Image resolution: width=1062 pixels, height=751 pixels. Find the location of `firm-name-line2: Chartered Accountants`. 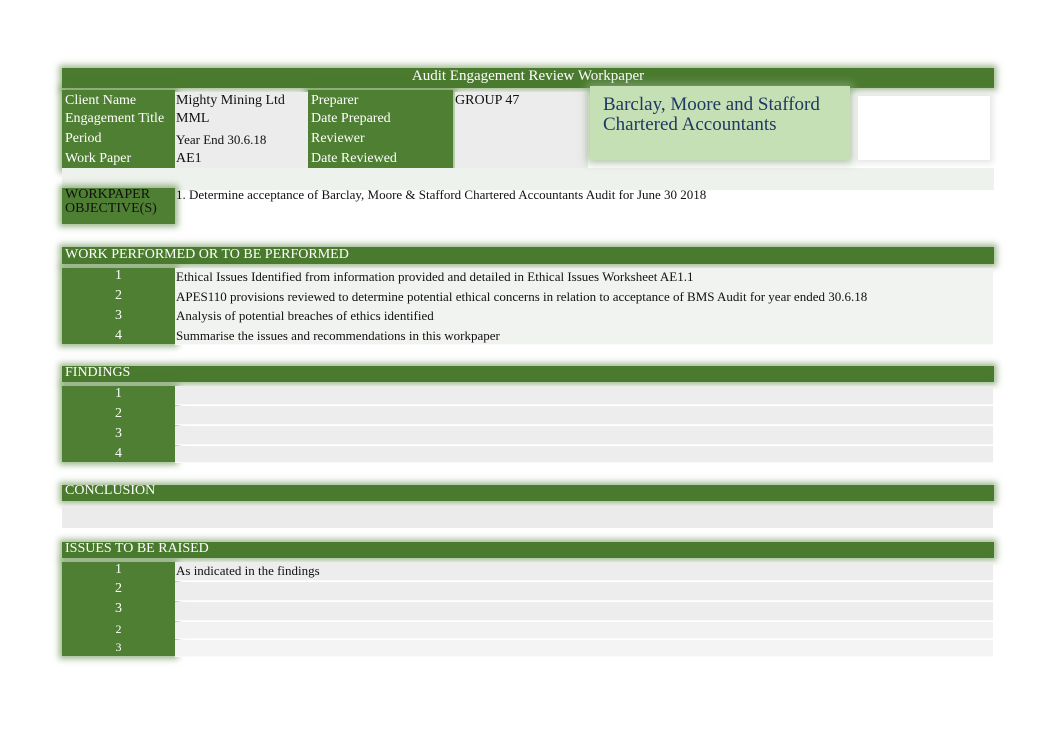

firm-name-line2: Chartered Accountants is located at coordinates (690, 124).